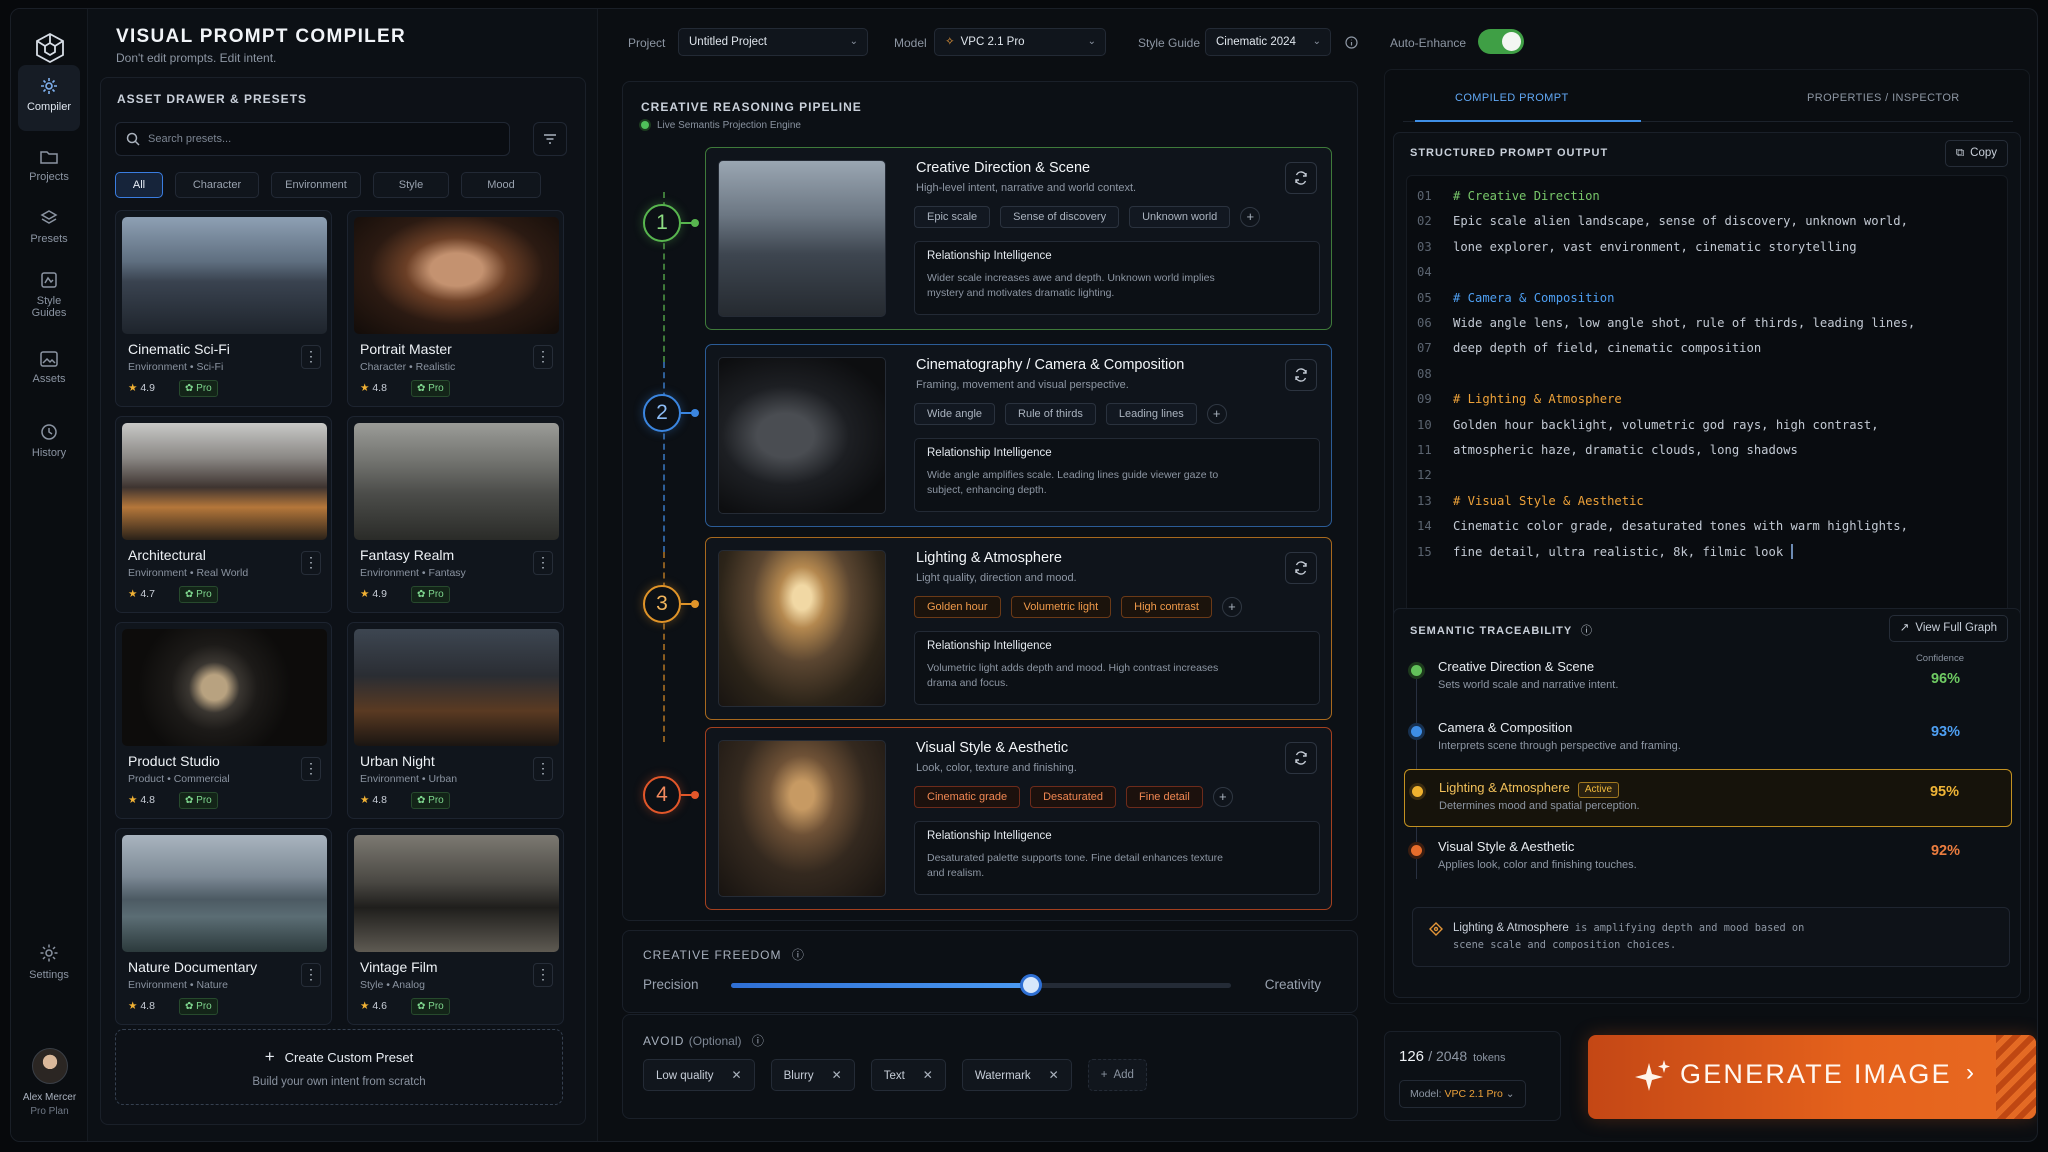  What do you see at coordinates (49, 964) in the screenshot?
I see `rail-item-settings: Settings` at bounding box center [49, 964].